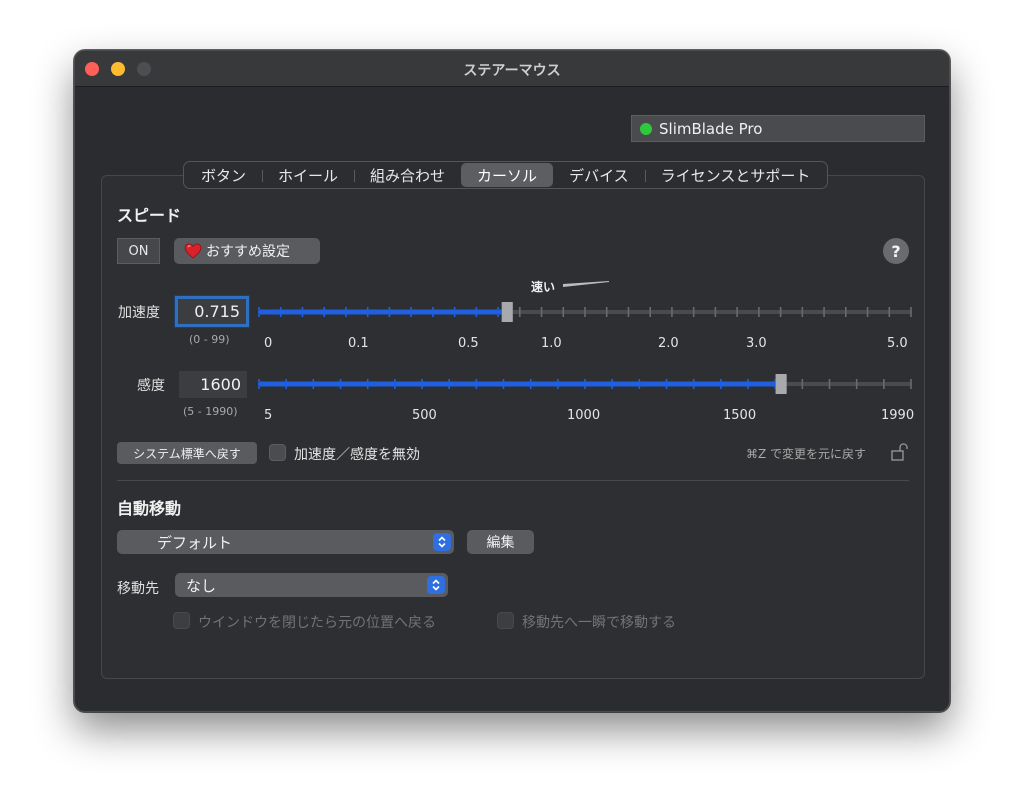  I want to click on acceleration-input: 0.715, so click(212, 311).